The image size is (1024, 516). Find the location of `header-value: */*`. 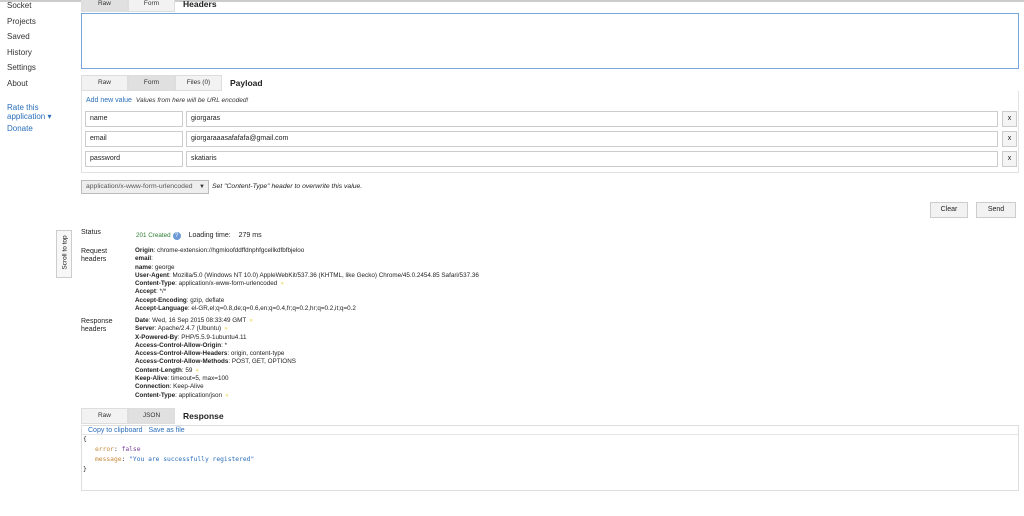

header-value: */* is located at coordinates (163, 292).